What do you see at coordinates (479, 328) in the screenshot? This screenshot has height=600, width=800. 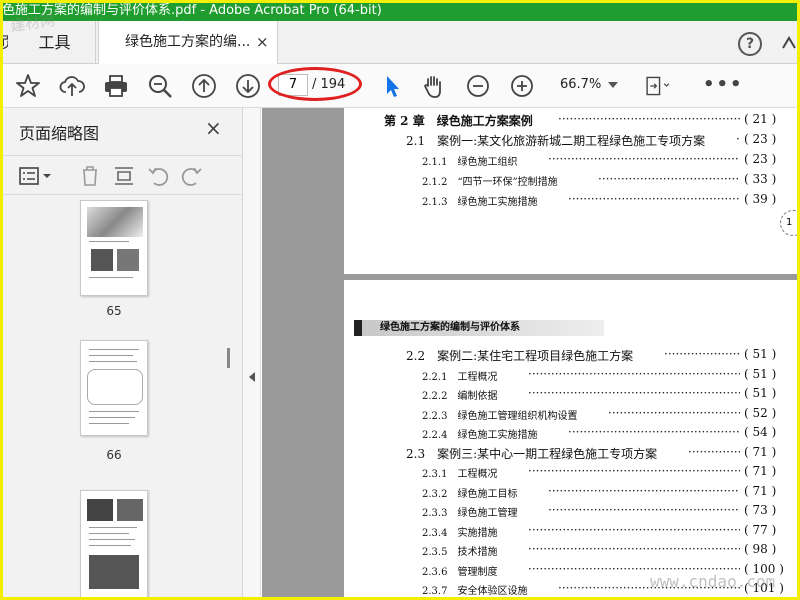 I see `running-header: 绿色施工方案的编制与评价体系` at bounding box center [479, 328].